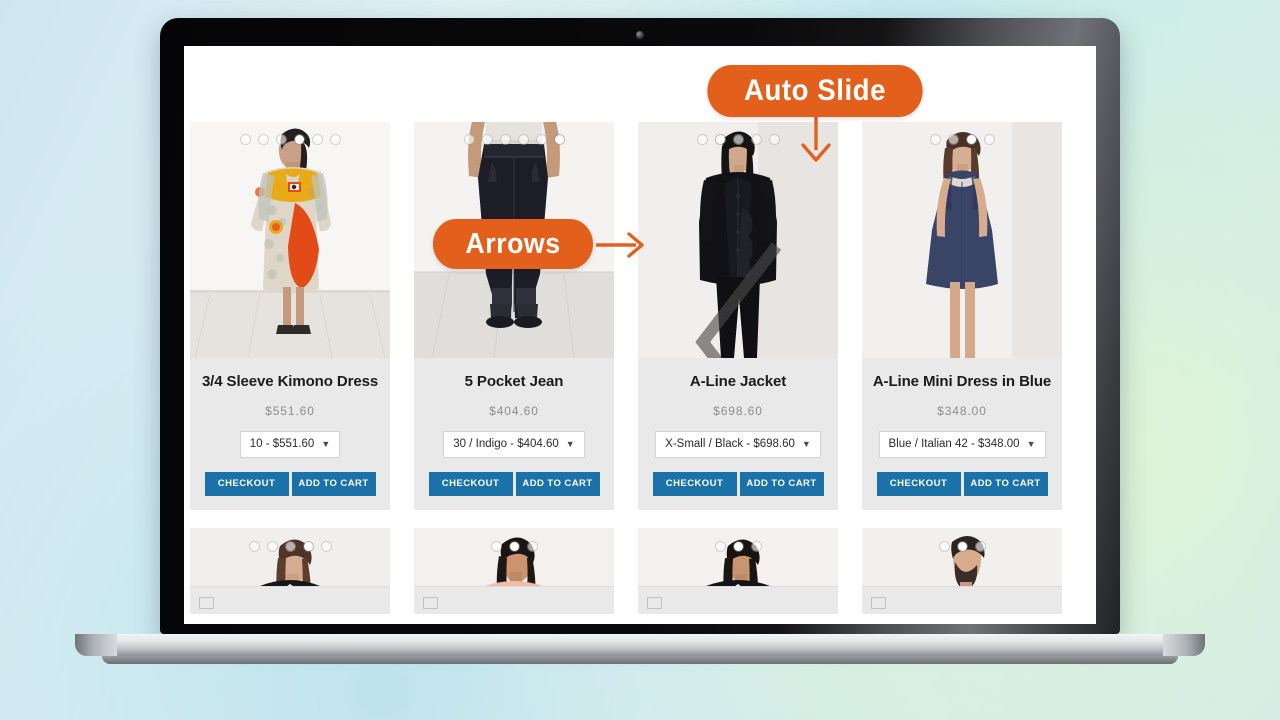 This screenshot has width=1280, height=720. What do you see at coordinates (738, 300) in the screenshot?
I see `chevron-left-icon` at bounding box center [738, 300].